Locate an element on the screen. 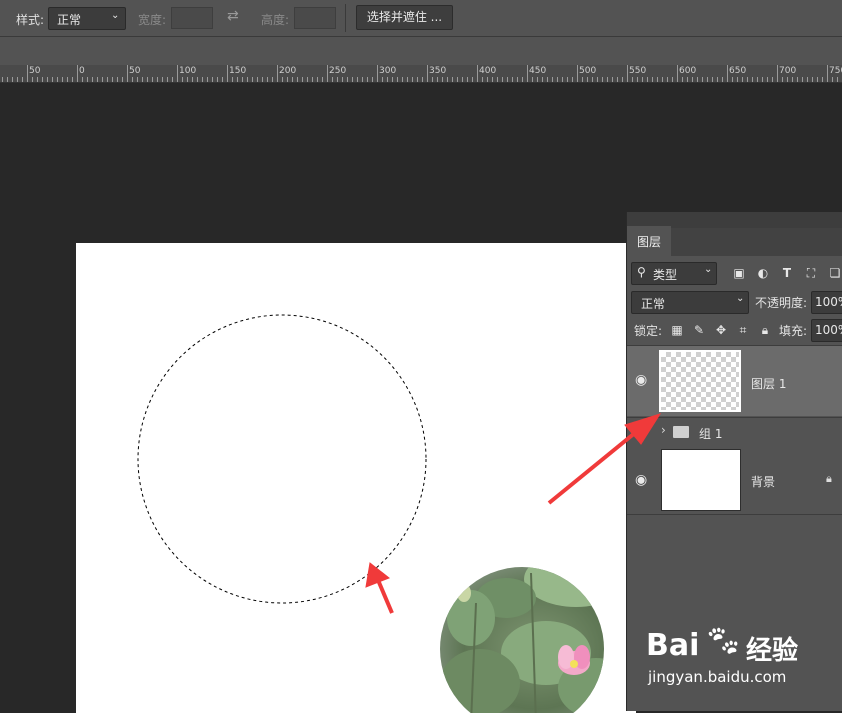  arrow-head is located at coordinates (643, 429).